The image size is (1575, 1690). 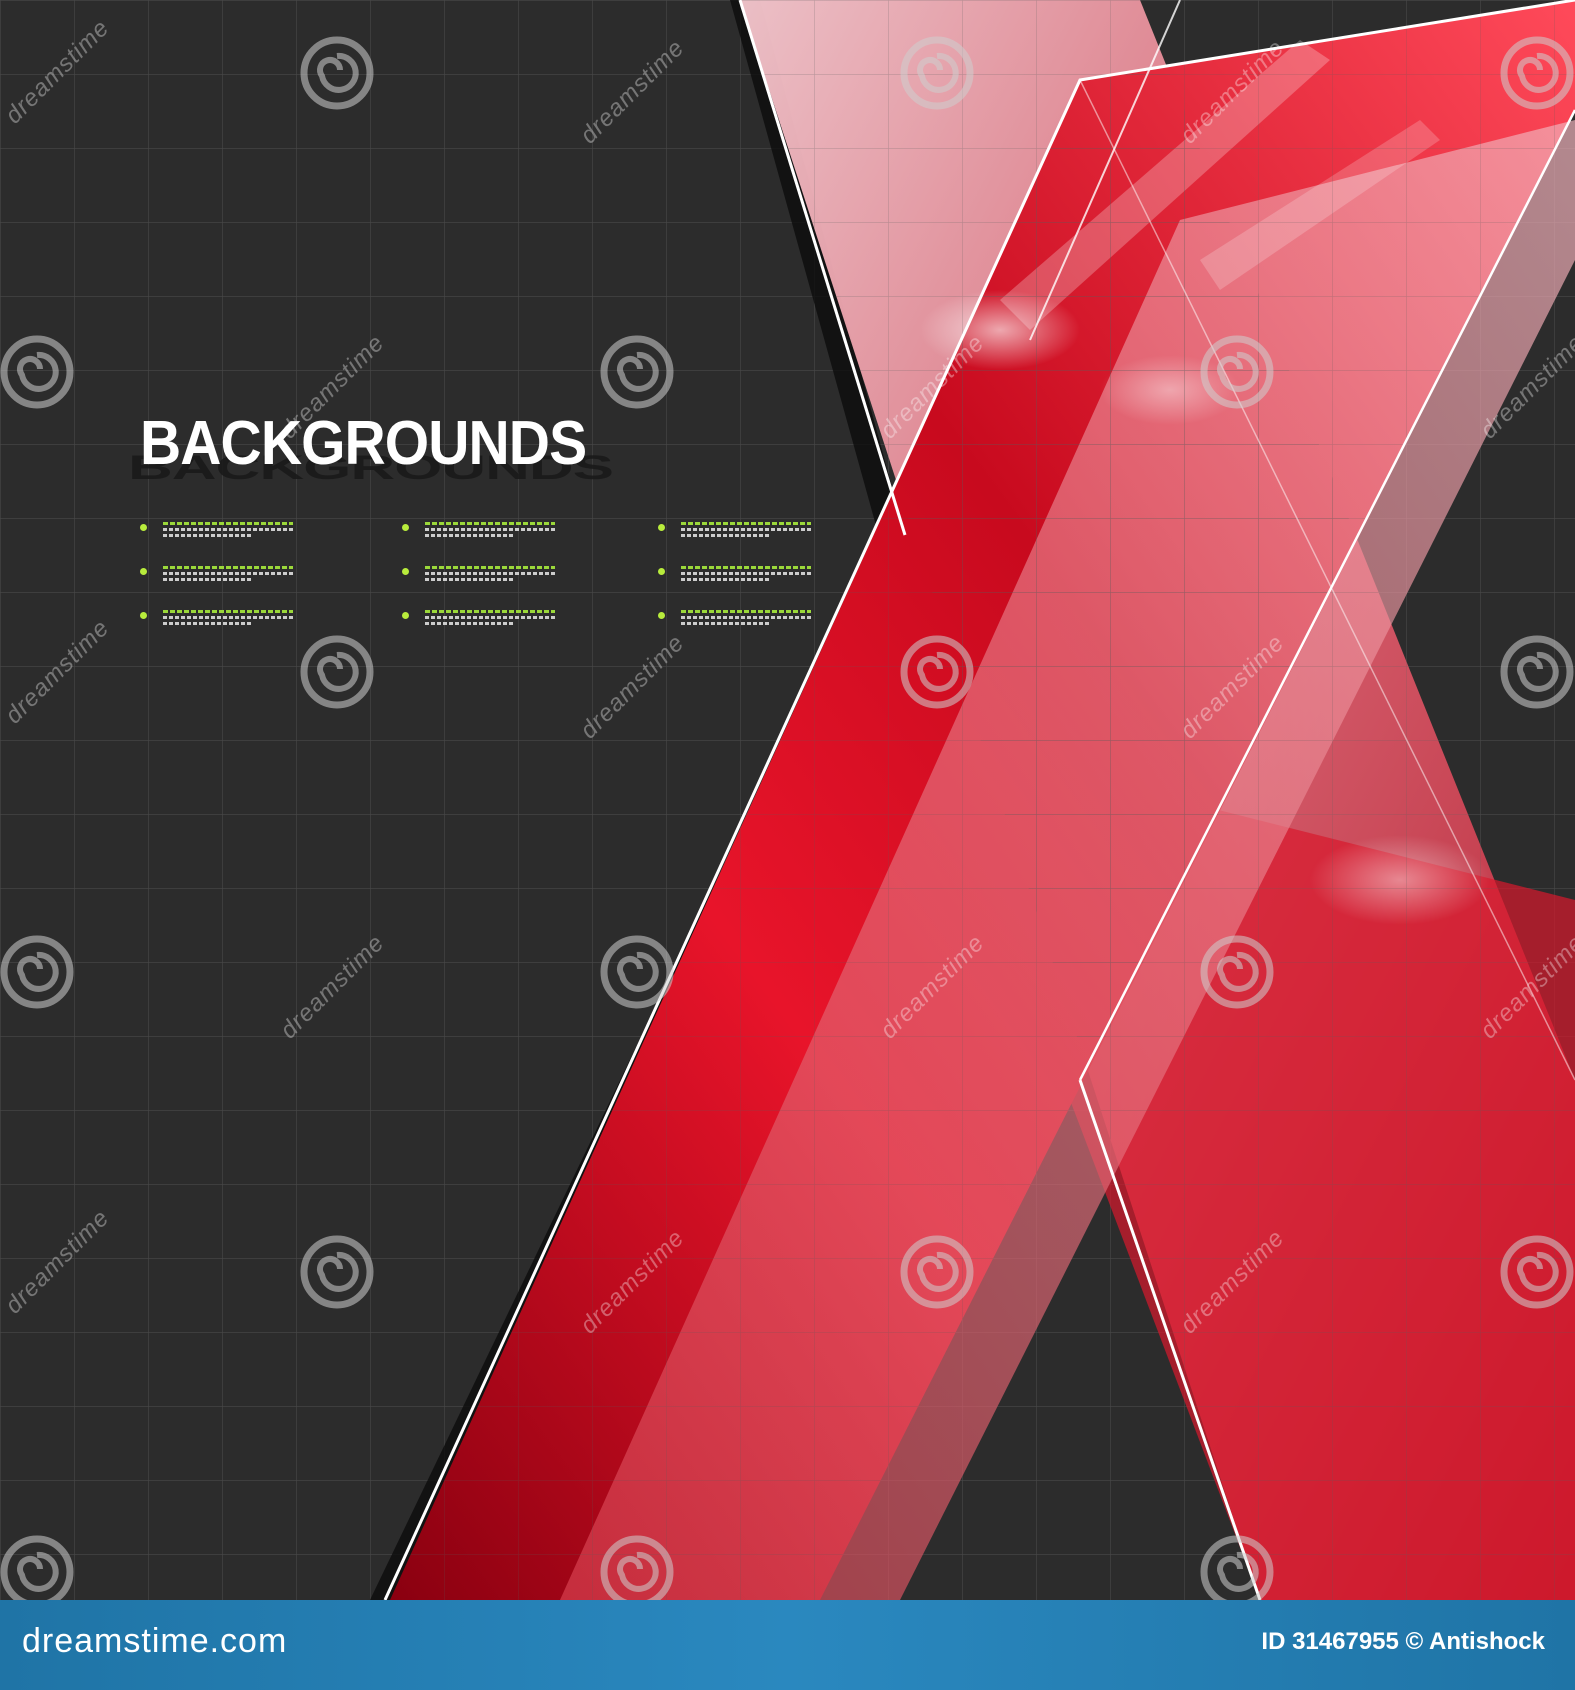 I want to click on footer-image-id: ID 31467955 © Antishock, so click(x=1403, y=1641).